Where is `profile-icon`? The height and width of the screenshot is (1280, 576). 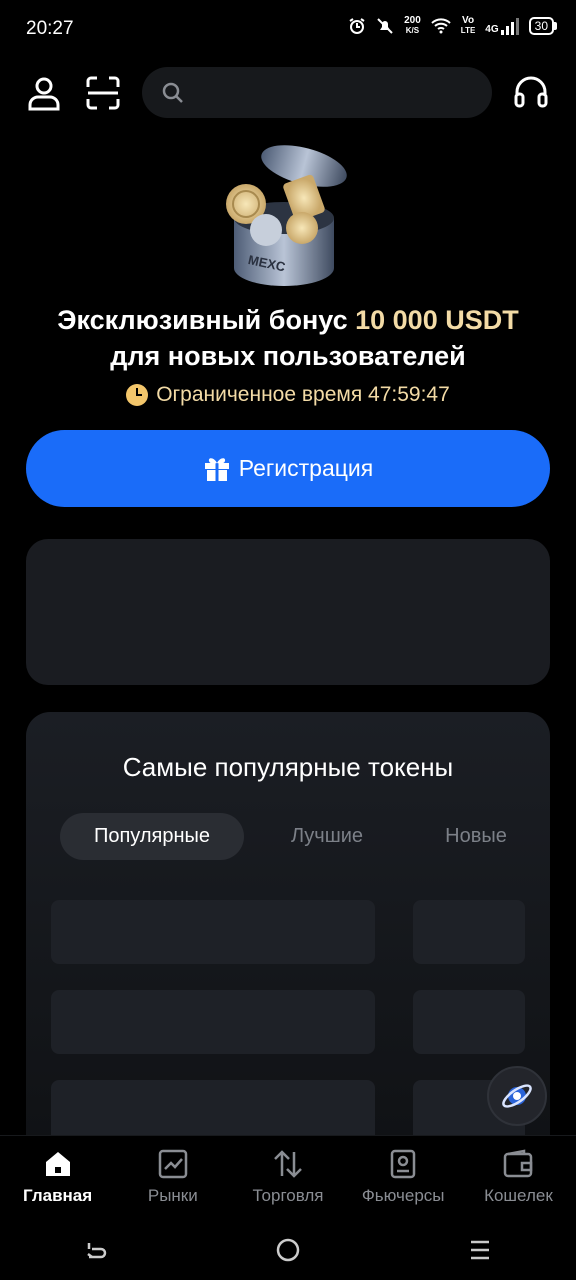 profile-icon is located at coordinates (44, 93).